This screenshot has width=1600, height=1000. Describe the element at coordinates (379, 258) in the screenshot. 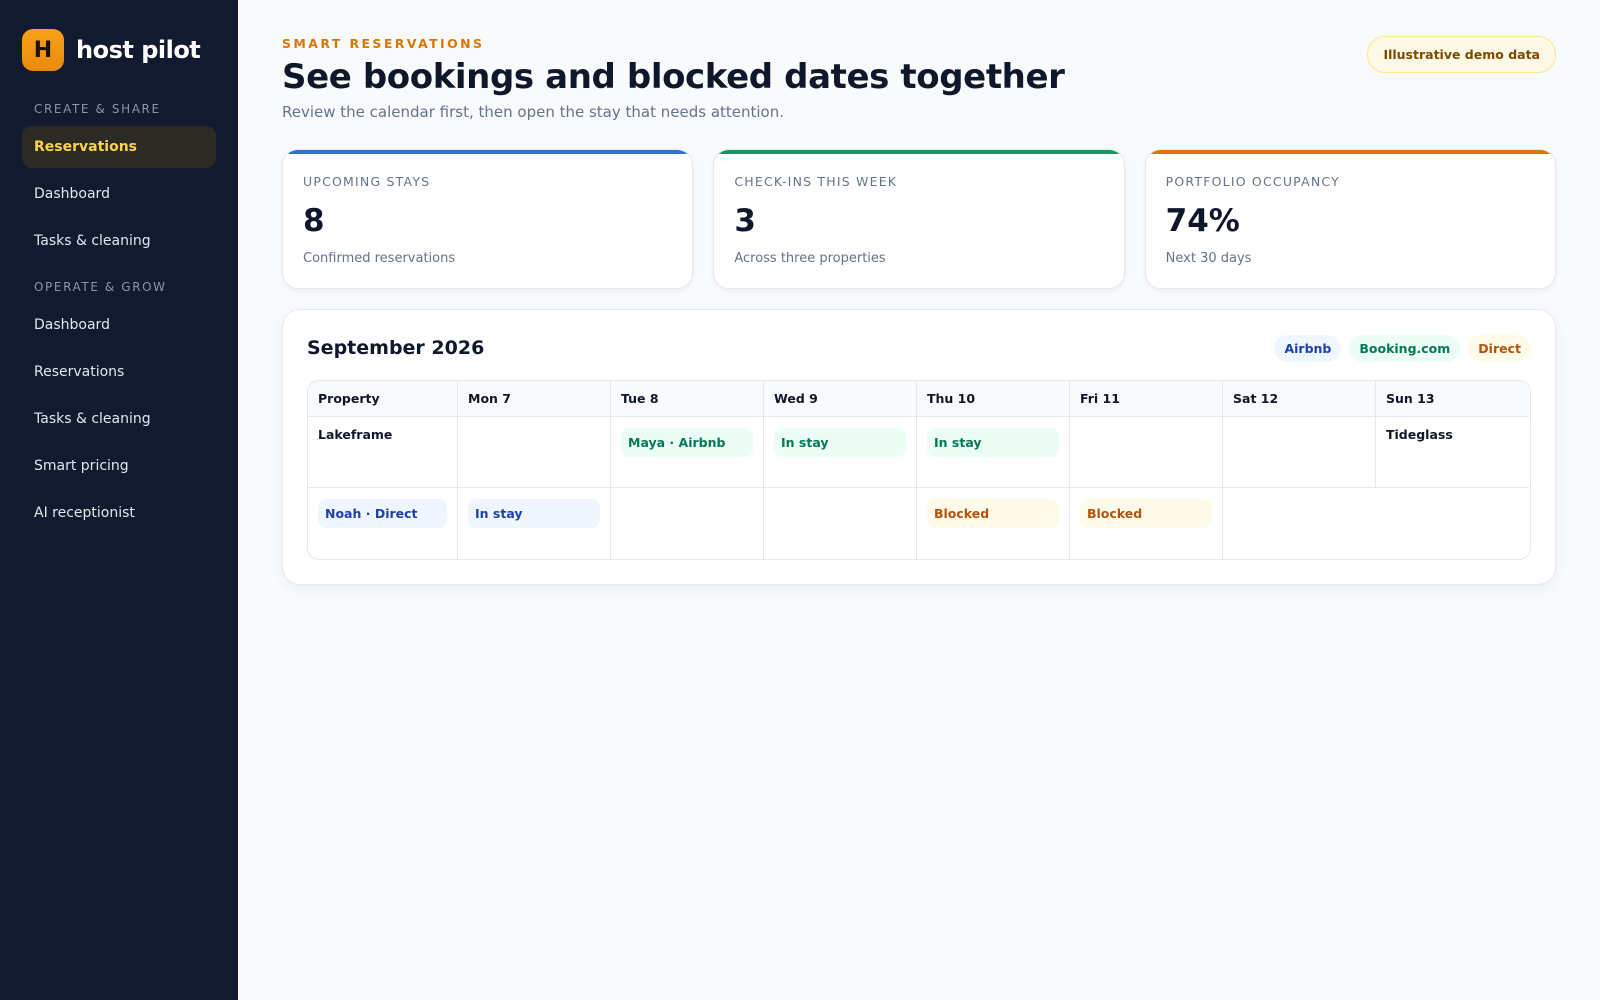

I see `stat-caption: Confirmed reservations` at that location.